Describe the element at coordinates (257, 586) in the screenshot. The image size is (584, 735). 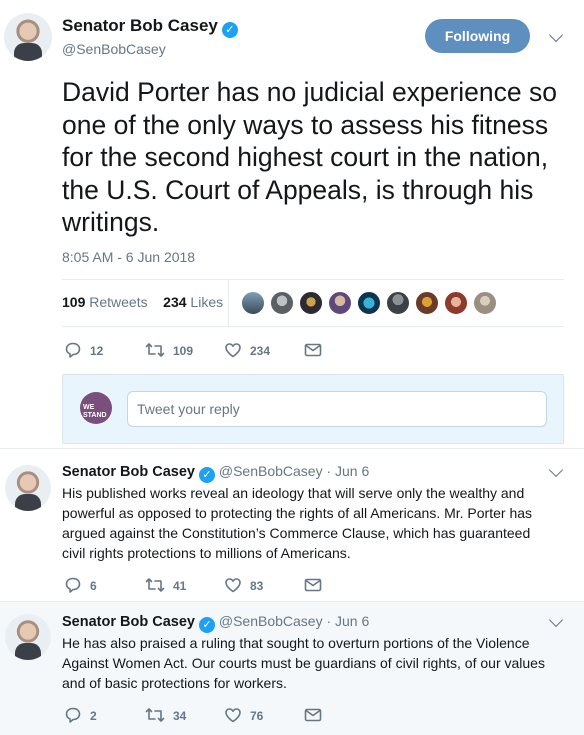
I see `like-count: 83` at that location.